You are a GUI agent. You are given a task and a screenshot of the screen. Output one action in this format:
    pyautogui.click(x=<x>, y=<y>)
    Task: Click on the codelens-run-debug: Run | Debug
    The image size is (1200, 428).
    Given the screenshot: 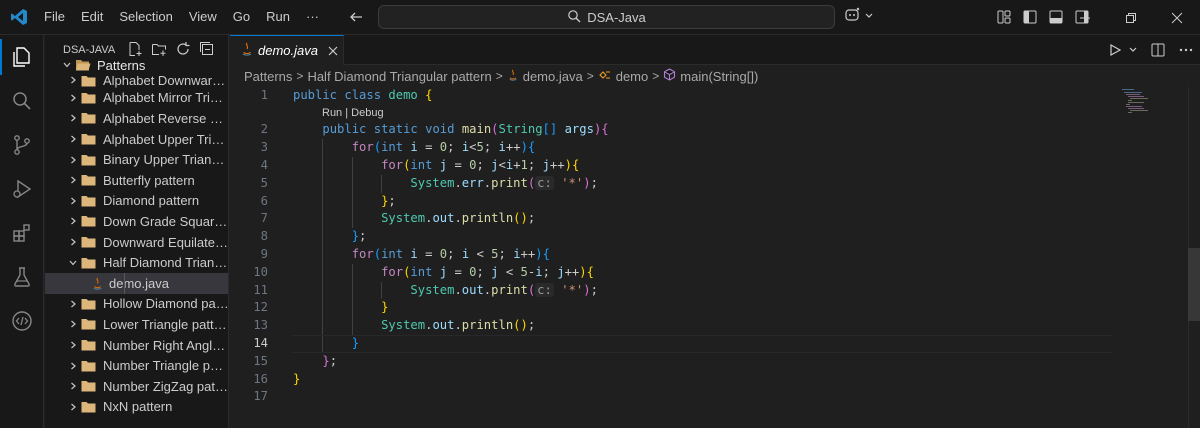 What is the action you would take?
    pyautogui.click(x=715, y=113)
    